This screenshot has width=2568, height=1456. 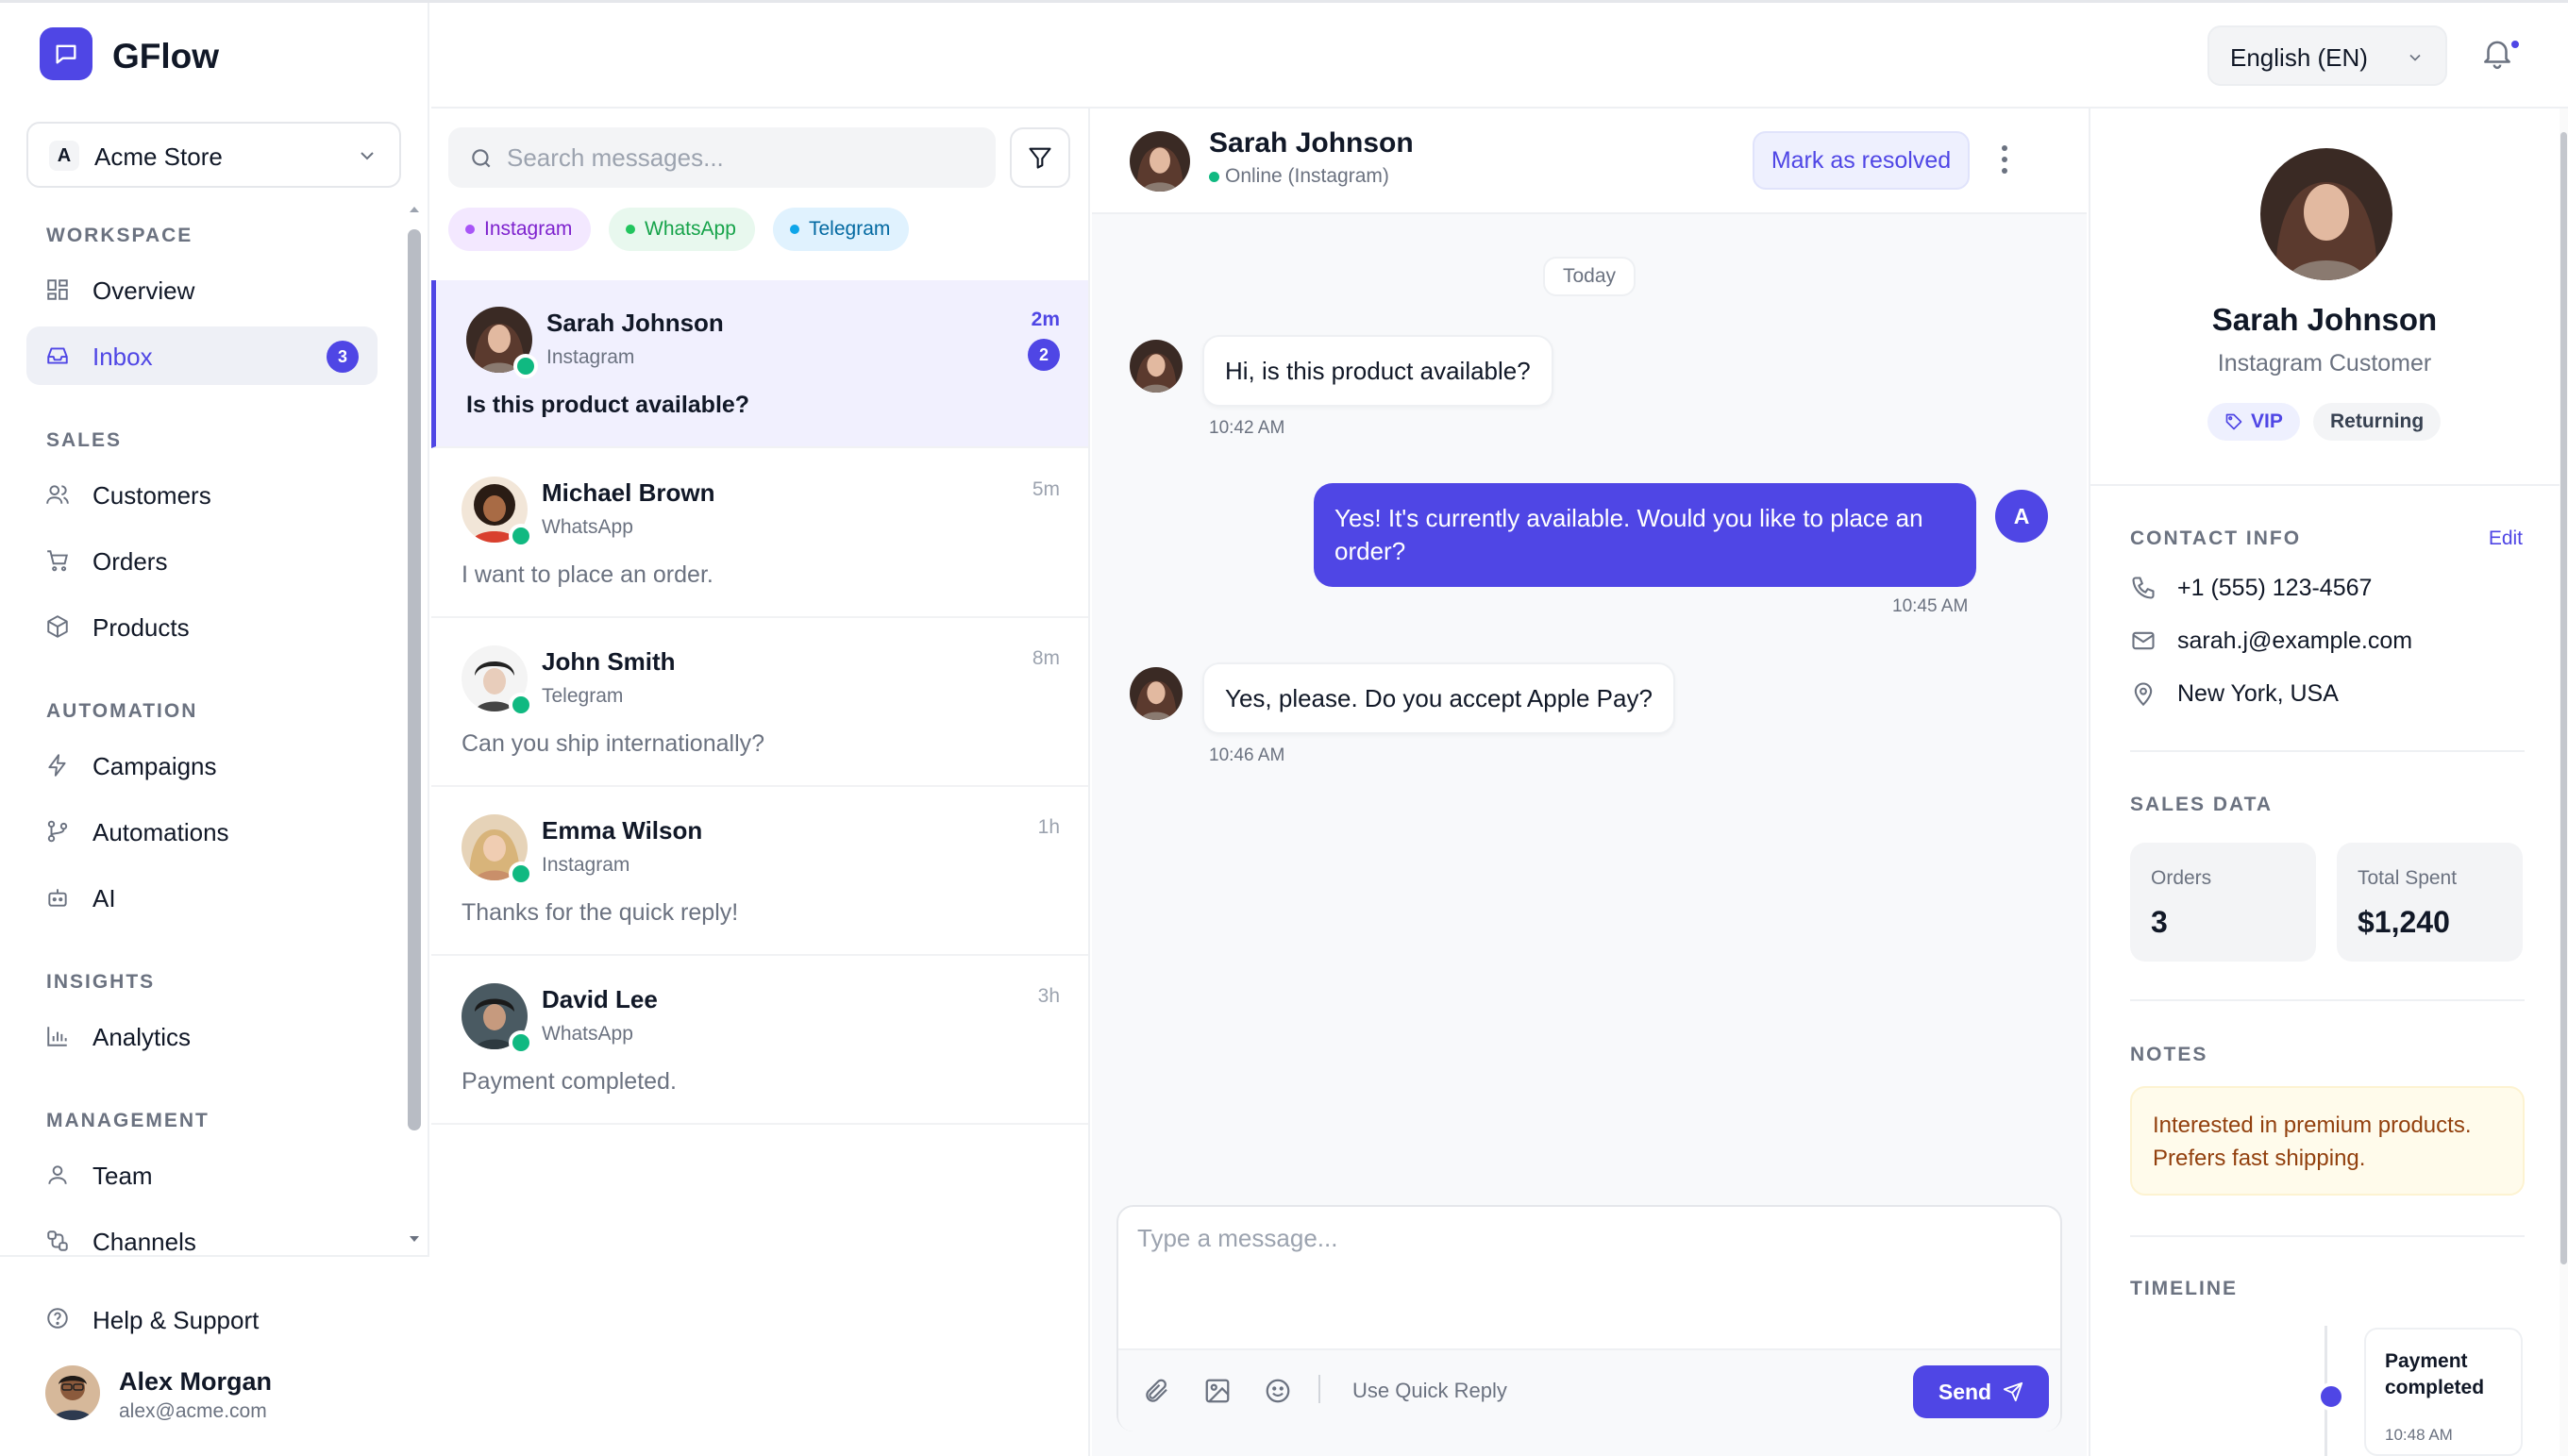 What do you see at coordinates (525, 366) in the screenshot?
I see `online-indicator` at bounding box center [525, 366].